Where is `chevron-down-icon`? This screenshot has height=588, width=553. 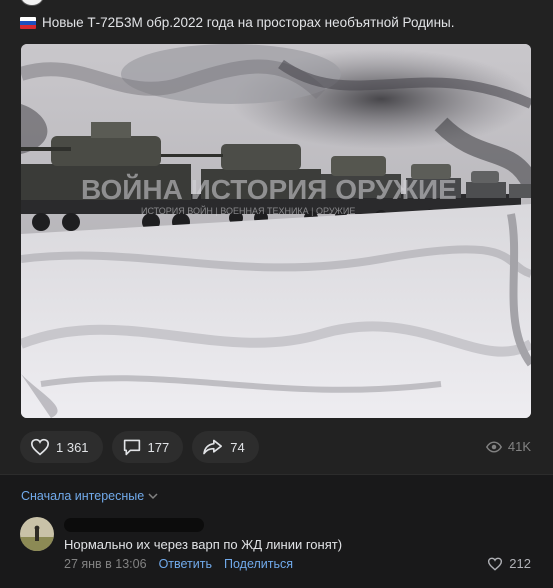
chevron-down-icon is located at coordinates (153, 496).